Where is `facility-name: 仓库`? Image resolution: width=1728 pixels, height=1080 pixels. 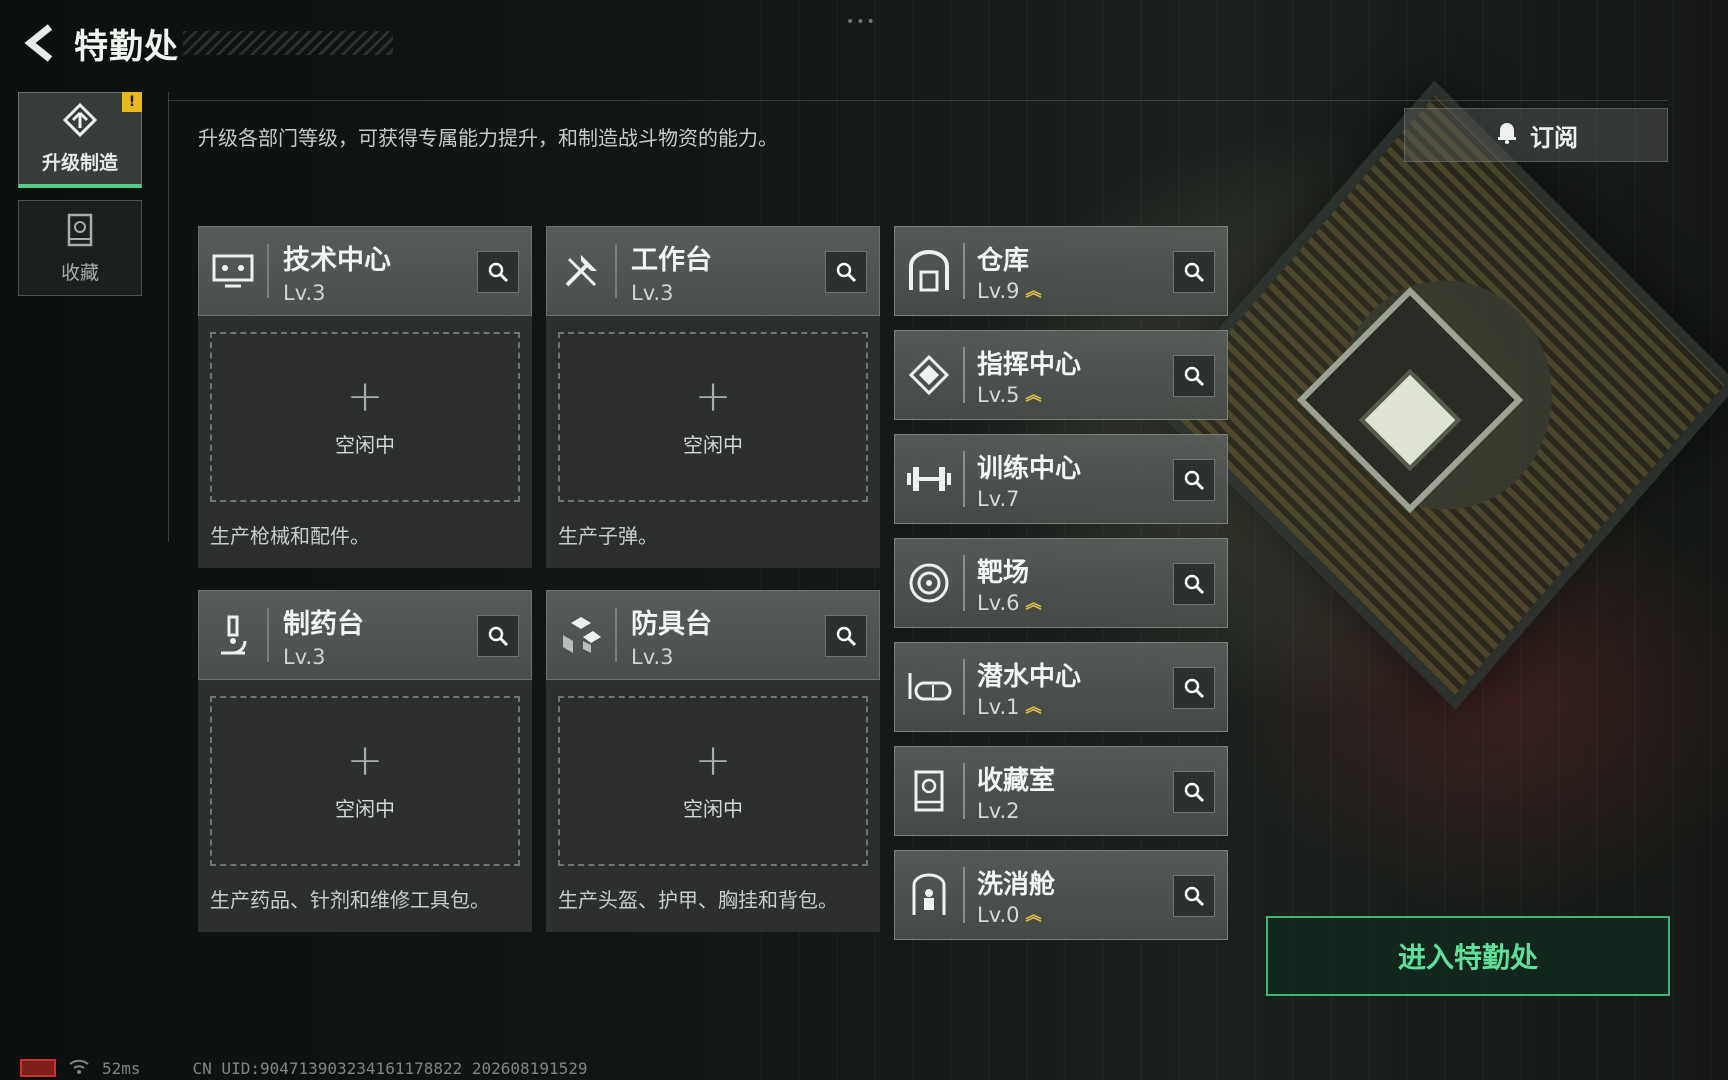 facility-name: 仓库 is located at coordinates (1003, 260).